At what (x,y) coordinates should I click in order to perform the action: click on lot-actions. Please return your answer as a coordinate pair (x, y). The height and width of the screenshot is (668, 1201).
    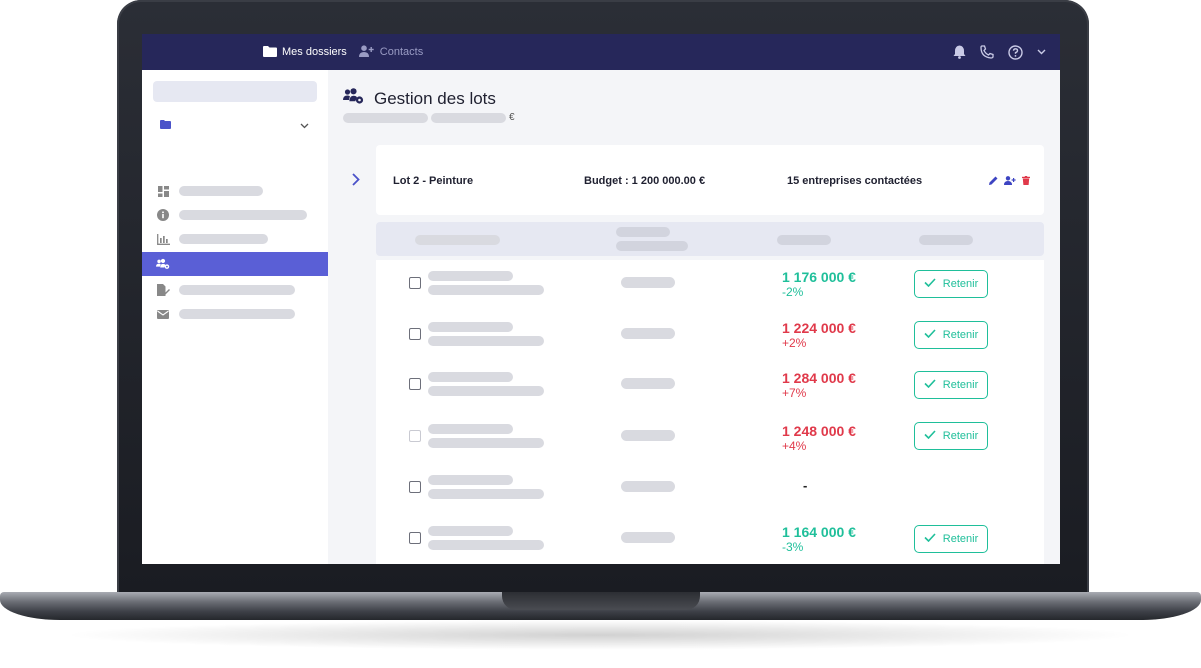
    Looking at the image, I should click on (1009, 182).